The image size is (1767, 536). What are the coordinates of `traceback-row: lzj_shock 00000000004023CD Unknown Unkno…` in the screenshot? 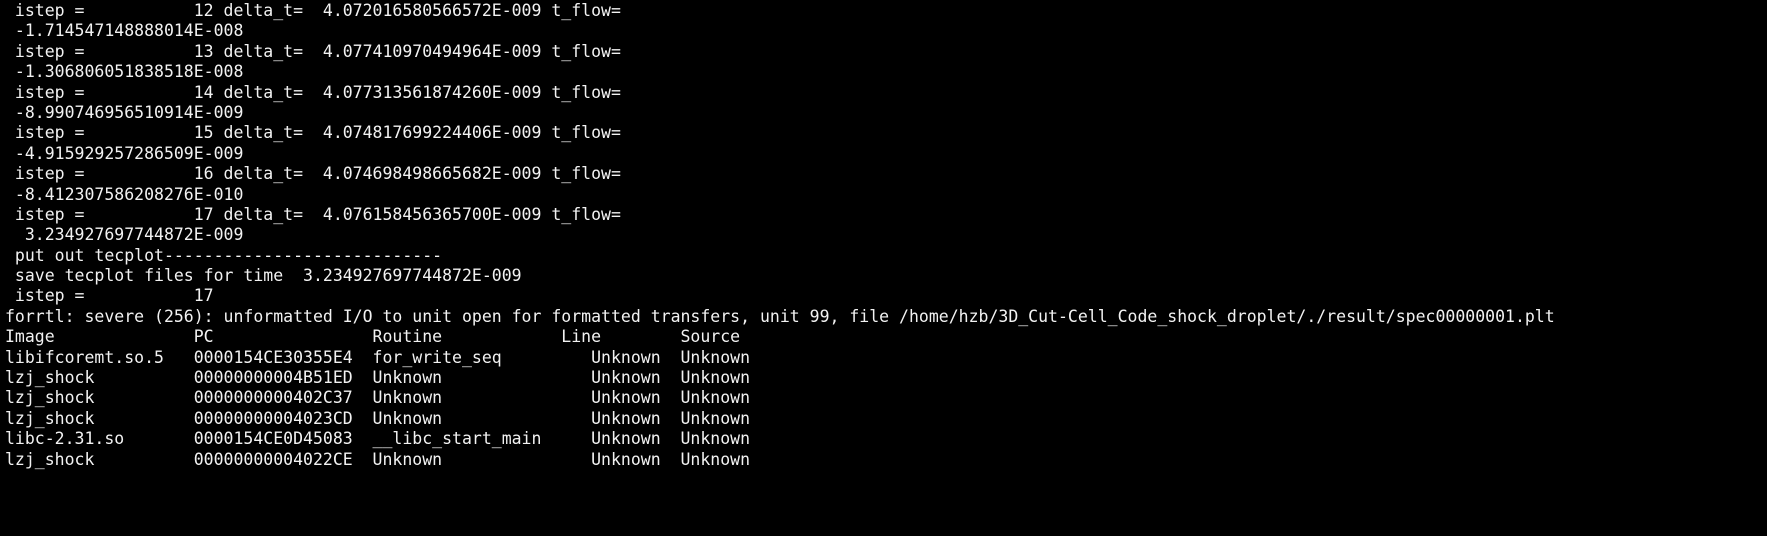 It's located at (378, 418).